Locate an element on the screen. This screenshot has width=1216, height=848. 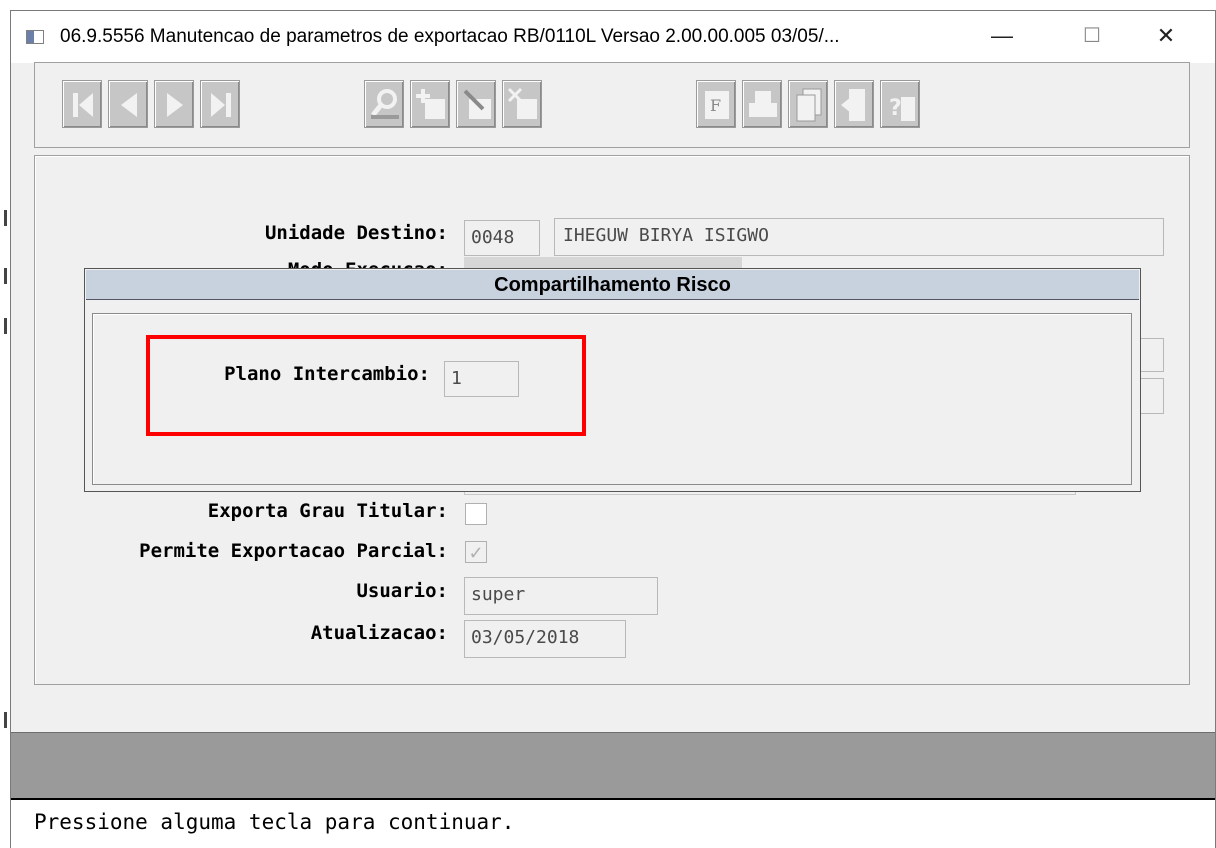
print-icon is located at coordinates (763, 104).